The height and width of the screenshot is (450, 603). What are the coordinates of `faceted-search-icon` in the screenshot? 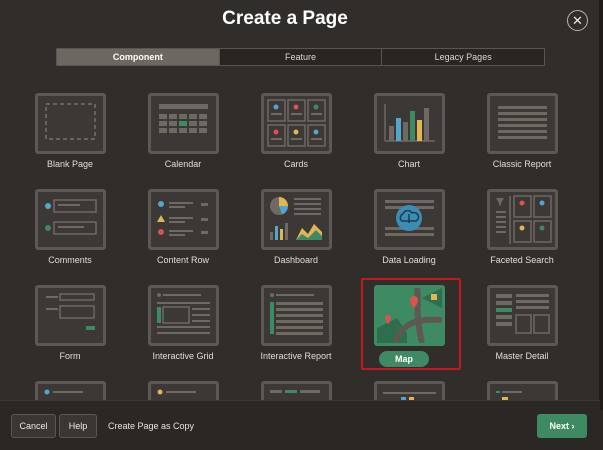 It's located at (522, 219).